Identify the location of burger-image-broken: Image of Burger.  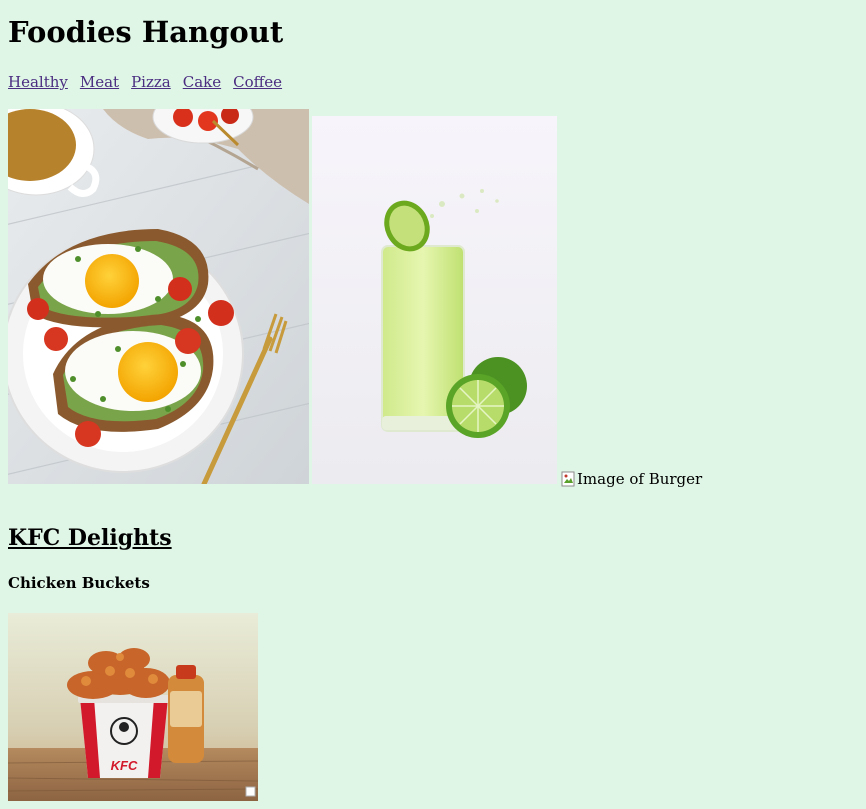
(631, 479).